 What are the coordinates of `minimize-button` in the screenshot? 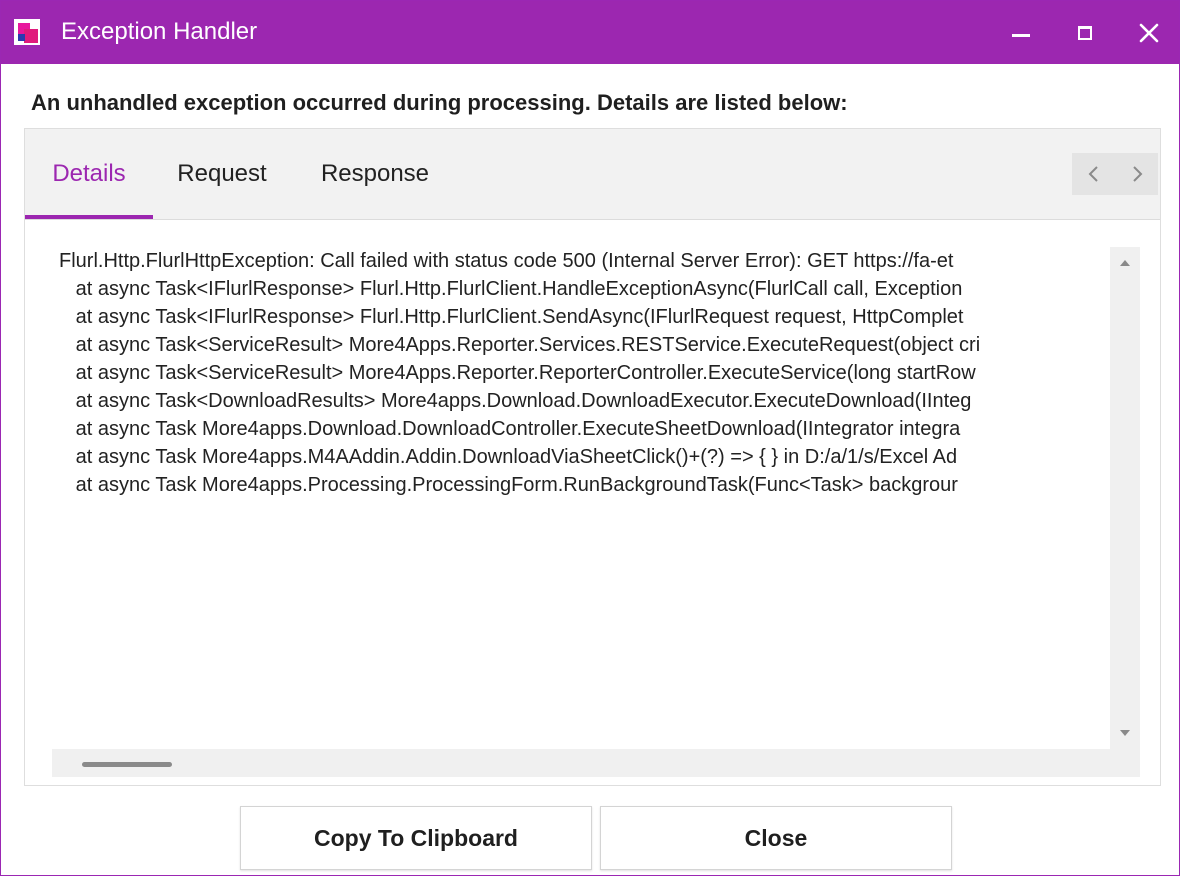 It's located at (1021, 32).